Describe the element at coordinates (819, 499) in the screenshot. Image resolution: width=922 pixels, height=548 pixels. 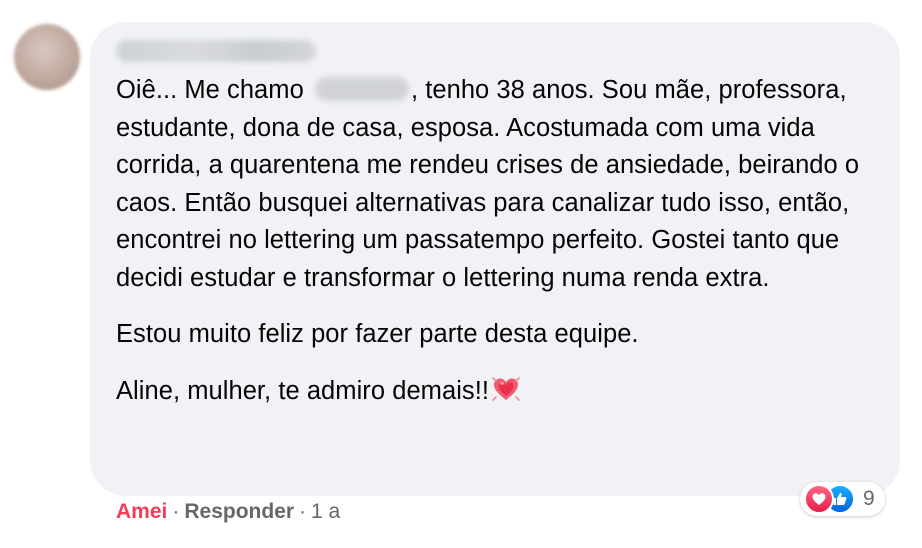
I see `love-reaction-icon` at that location.